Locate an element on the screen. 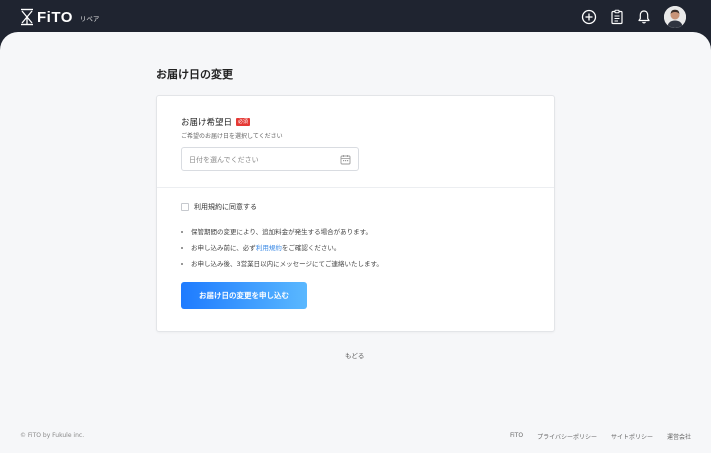 This screenshot has width=711, height=453. footer-link-site-policy: サイトポリシー is located at coordinates (632, 436).